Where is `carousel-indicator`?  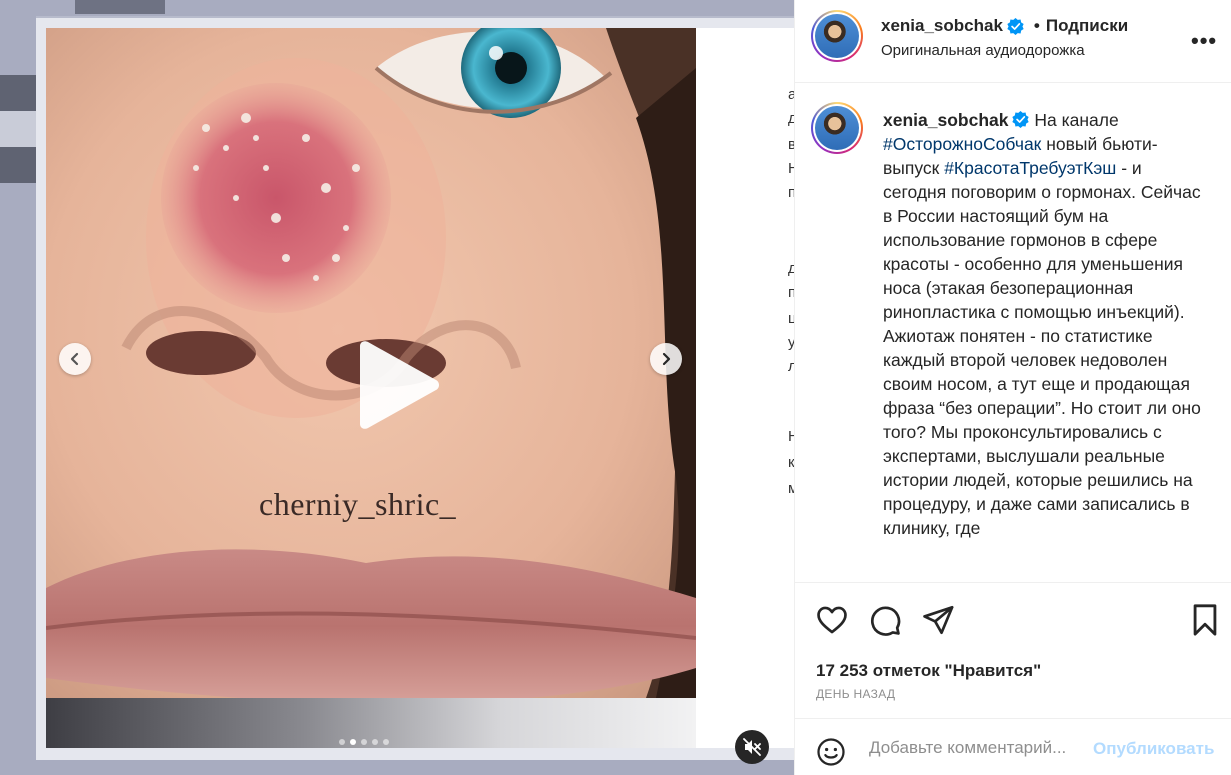 carousel-indicator is located at coordinates (364, 742).